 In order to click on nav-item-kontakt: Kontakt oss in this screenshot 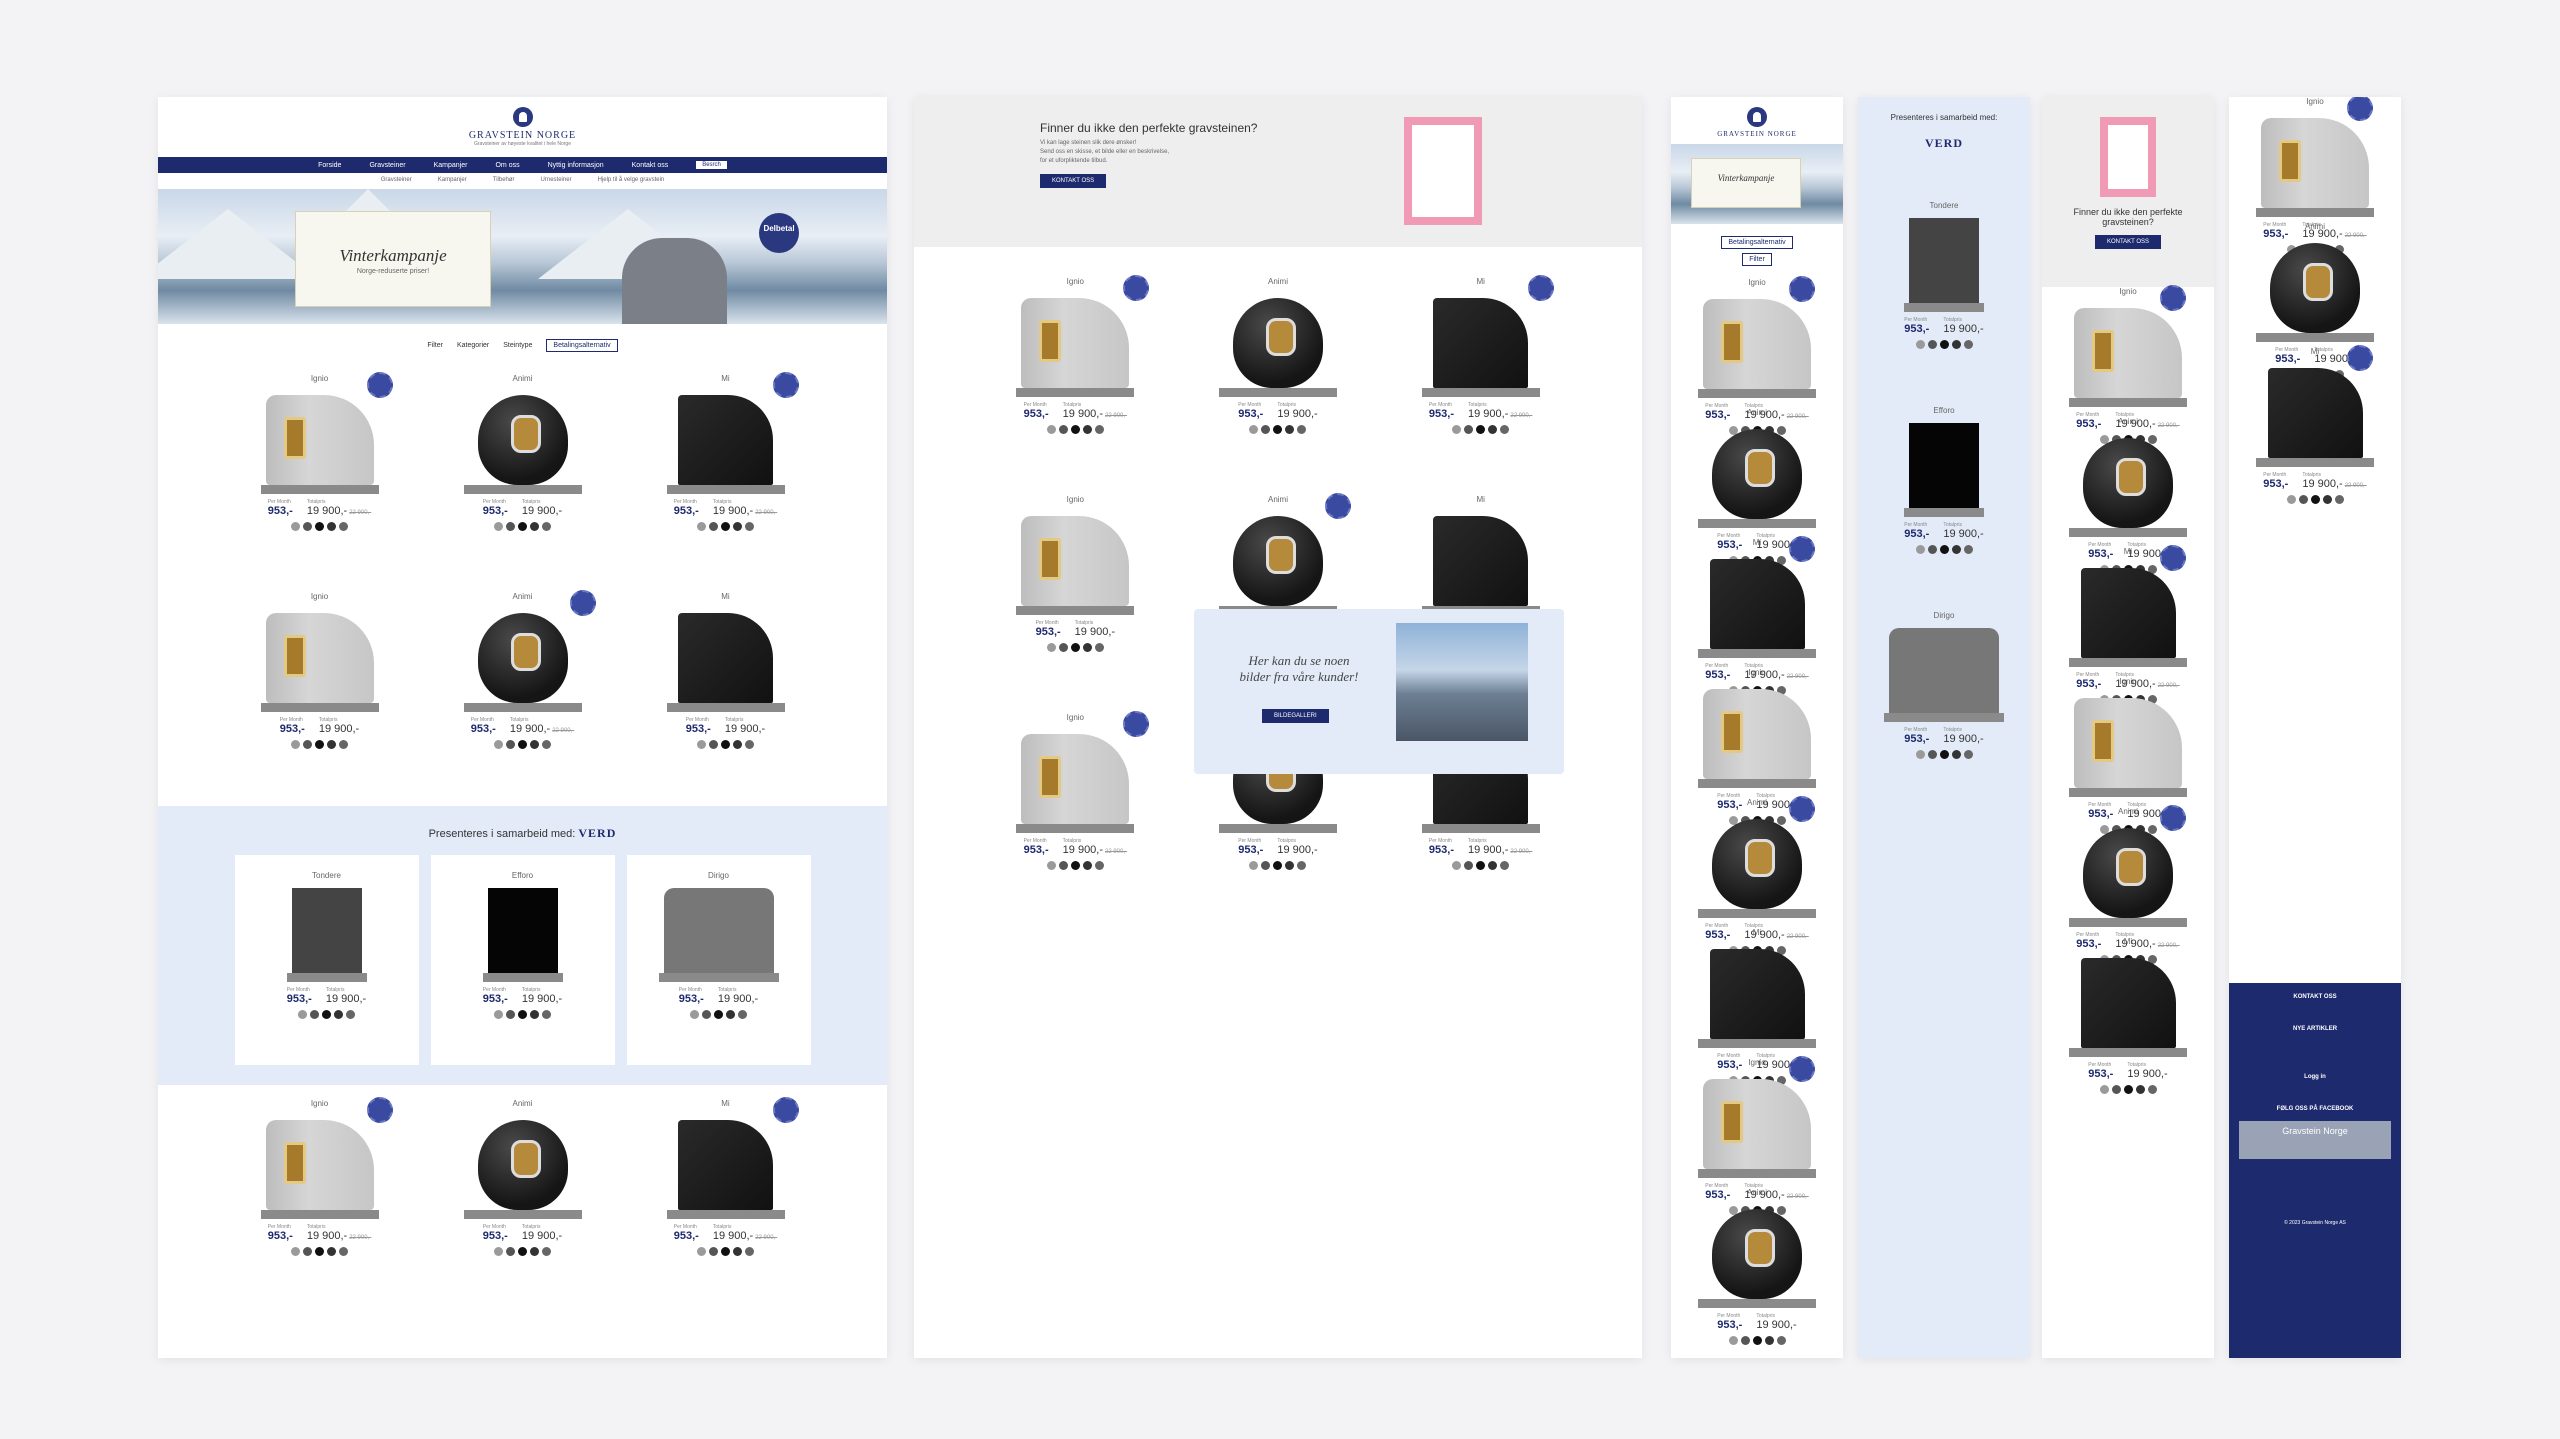, I will do `click(650, 165)`.